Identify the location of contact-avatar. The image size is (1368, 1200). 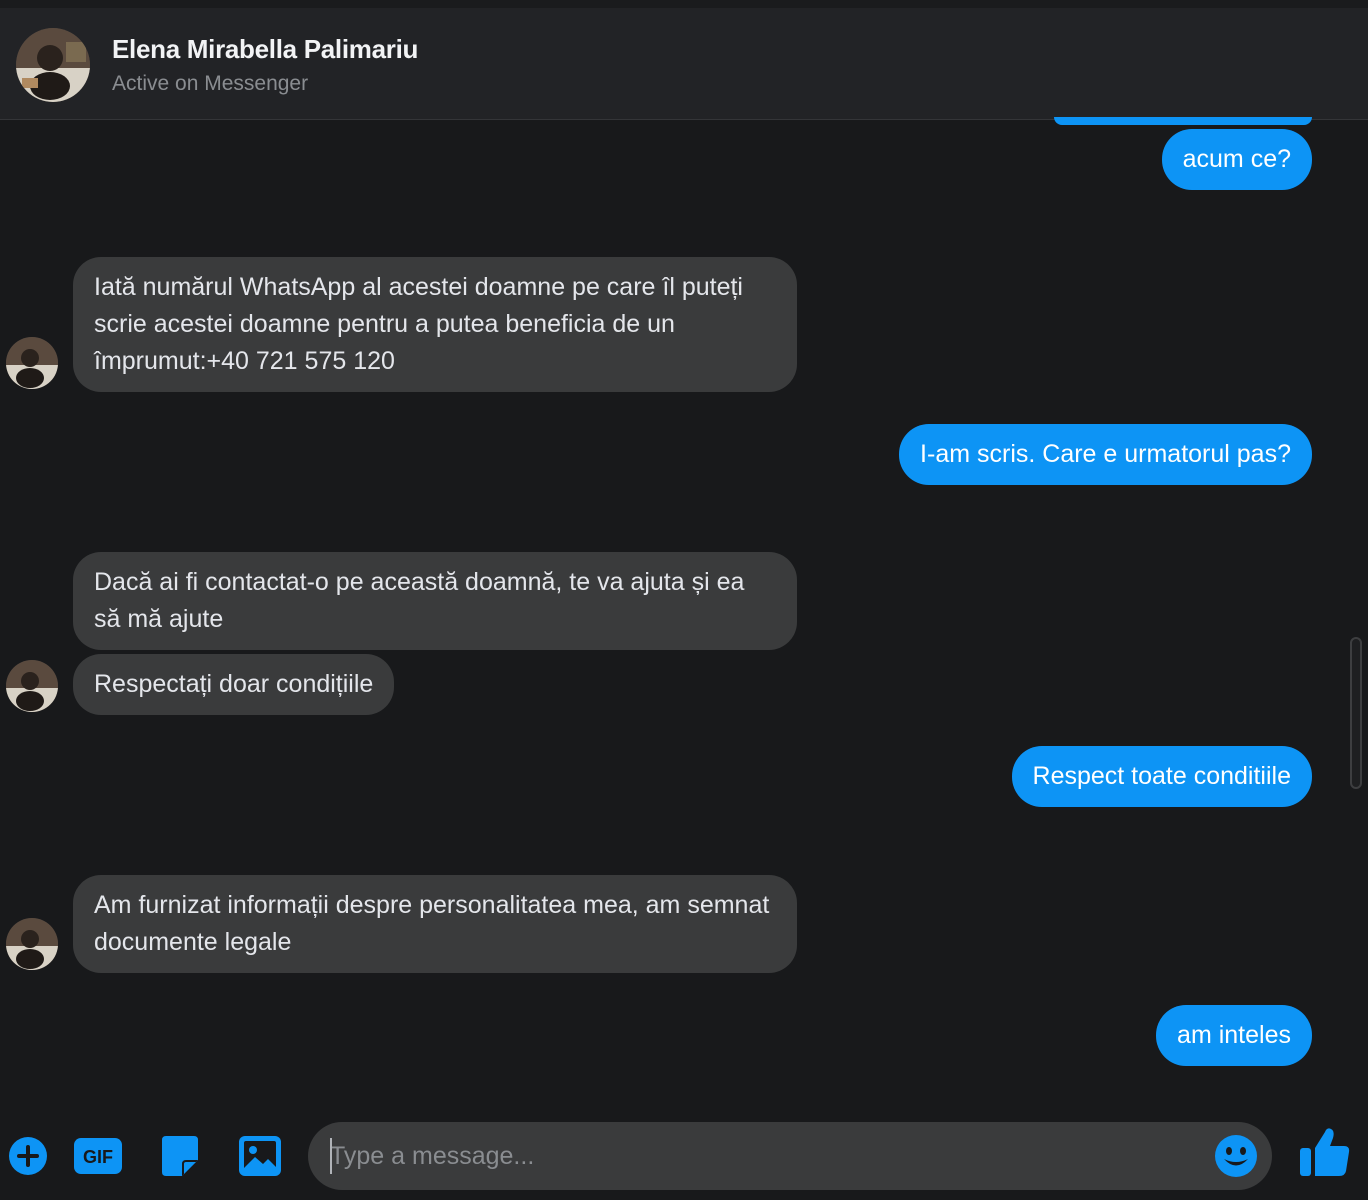
(53, 65).